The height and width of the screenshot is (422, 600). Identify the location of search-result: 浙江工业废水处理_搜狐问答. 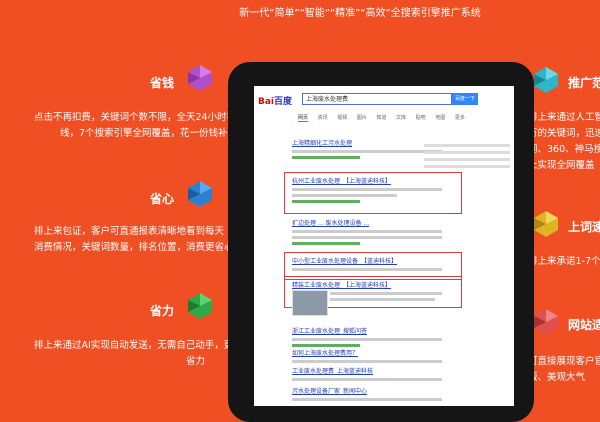
(367, 336).